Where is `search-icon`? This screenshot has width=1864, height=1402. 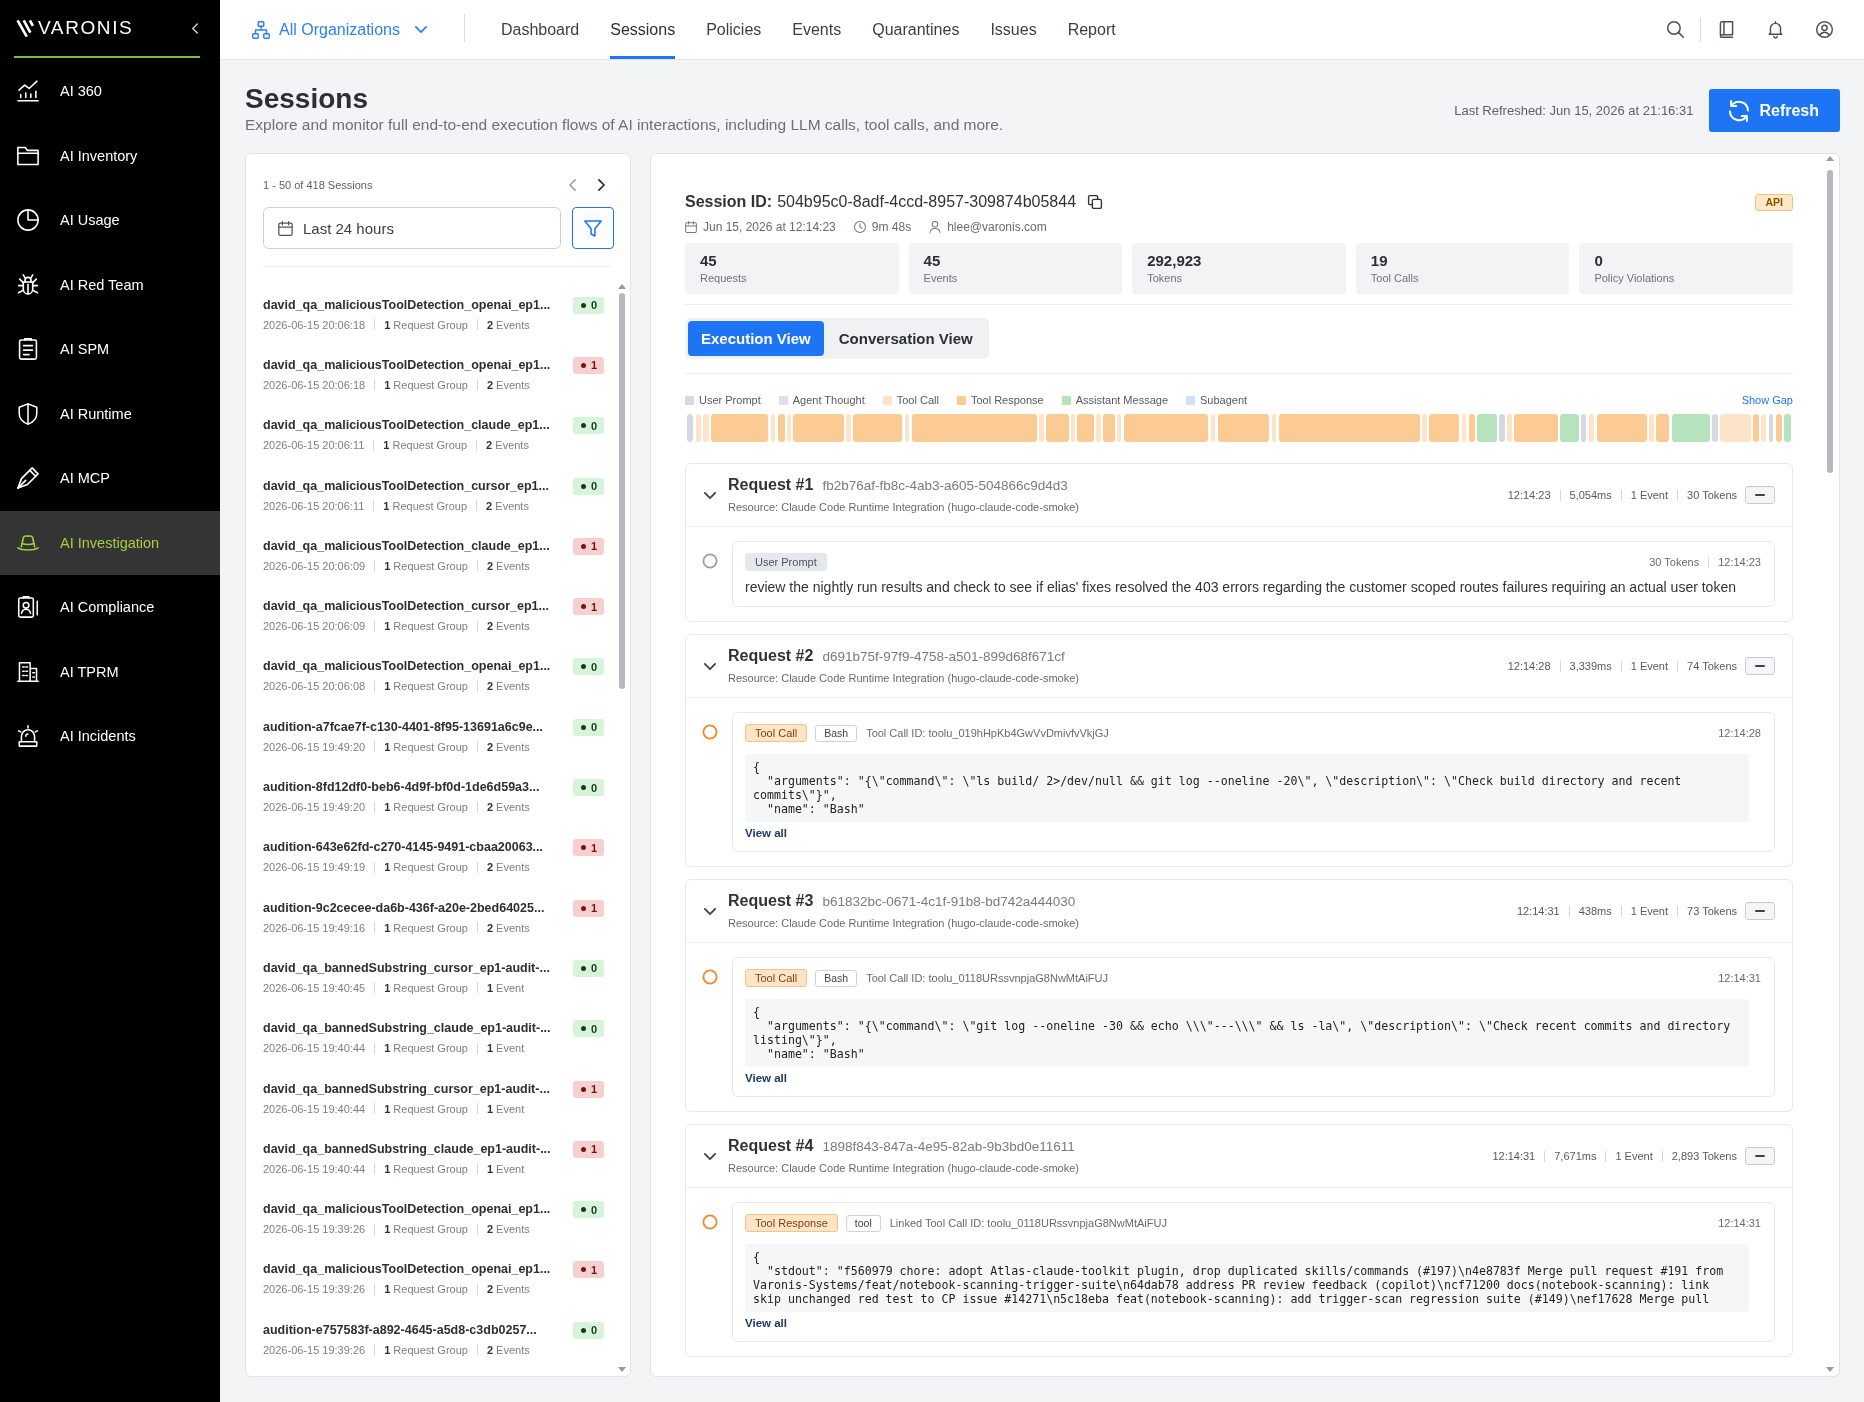
search-icon is located at coordinates (1675, 29).